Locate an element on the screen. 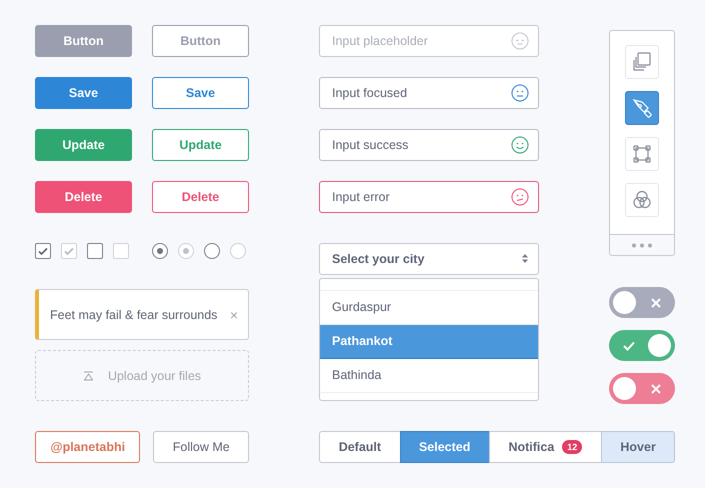 This screenshot has width=705, height=488. upload-icon is located at coordinates (88, 375).